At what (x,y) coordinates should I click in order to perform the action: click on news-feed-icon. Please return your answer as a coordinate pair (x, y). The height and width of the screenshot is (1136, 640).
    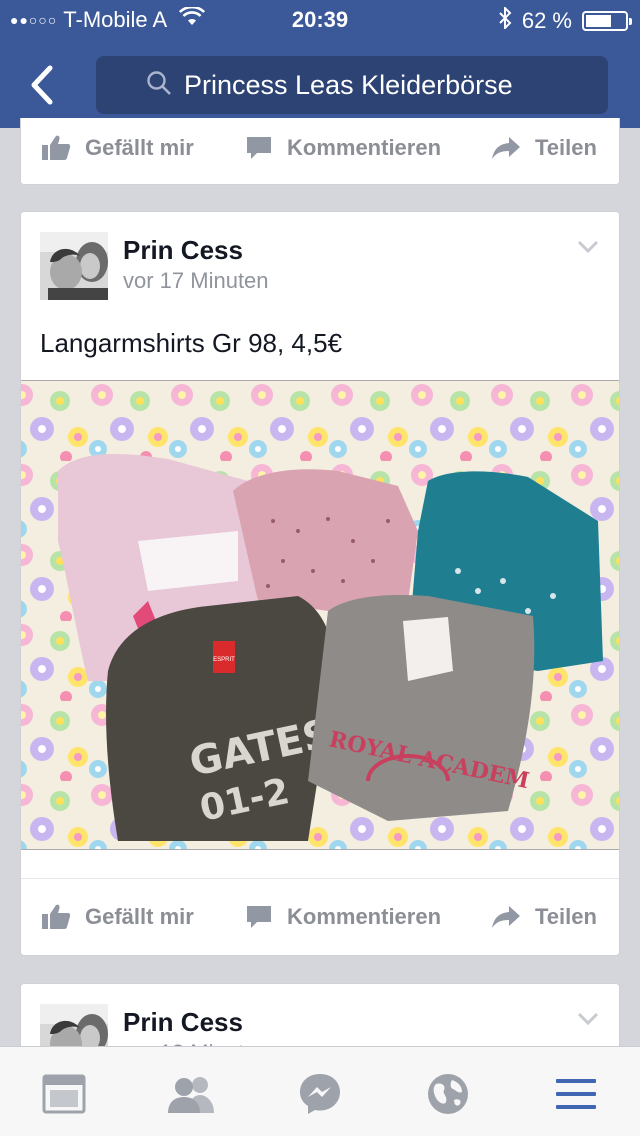
    Looking at the image, I should click on (64, 1094).